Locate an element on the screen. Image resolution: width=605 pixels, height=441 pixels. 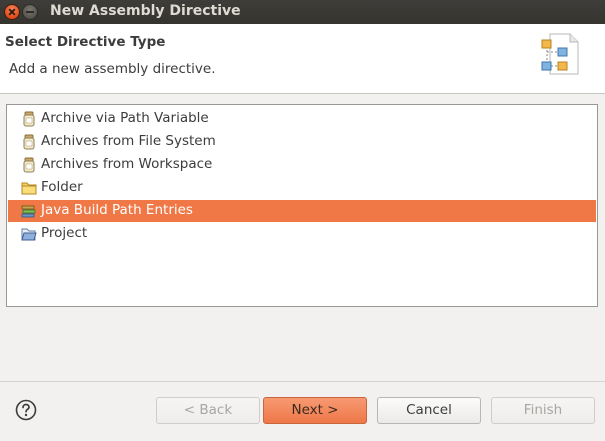
title-bar: New Assembly Directive is located at coordinates (302, 12).